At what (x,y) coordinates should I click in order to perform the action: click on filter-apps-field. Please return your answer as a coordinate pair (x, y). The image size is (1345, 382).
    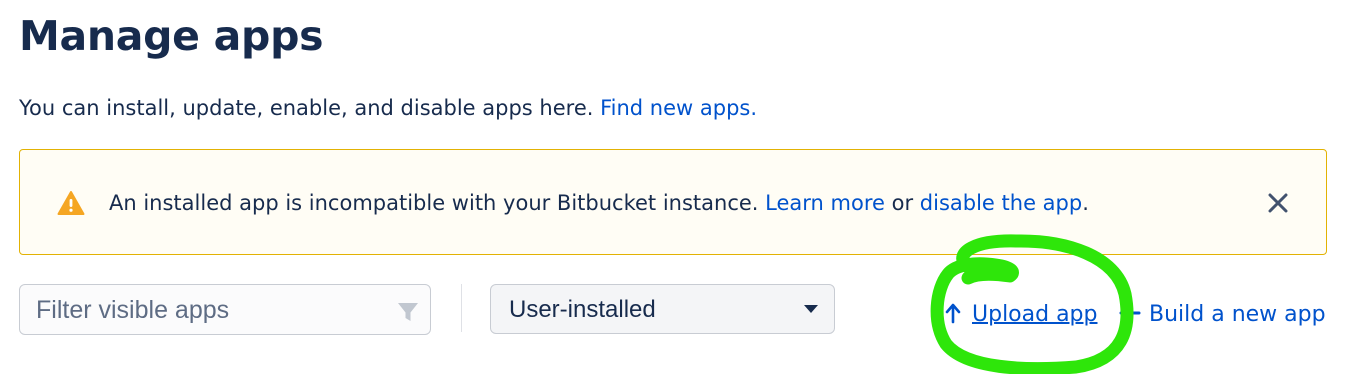
    Looking at the image, I should click on (225, 310).